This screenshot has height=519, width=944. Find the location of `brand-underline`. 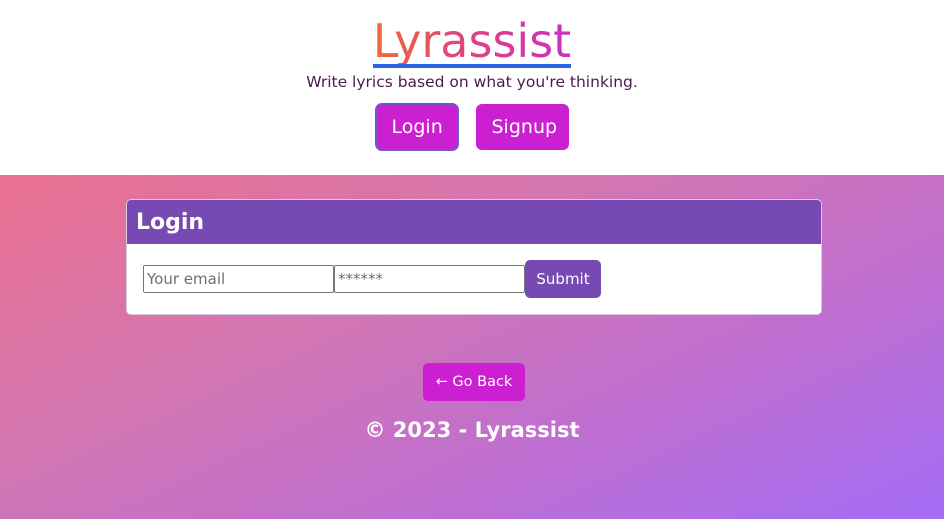

brand-underline is located at coordinates (472, 66).